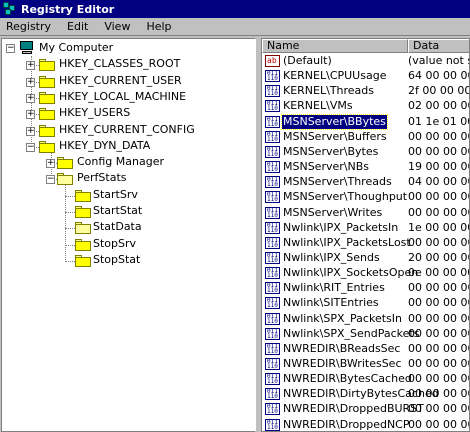 The image size is (470, 432). Describe the element at coordinates (76, 48) in the screenshot. I see `tree-item-my-computer: My Computer` at that location.